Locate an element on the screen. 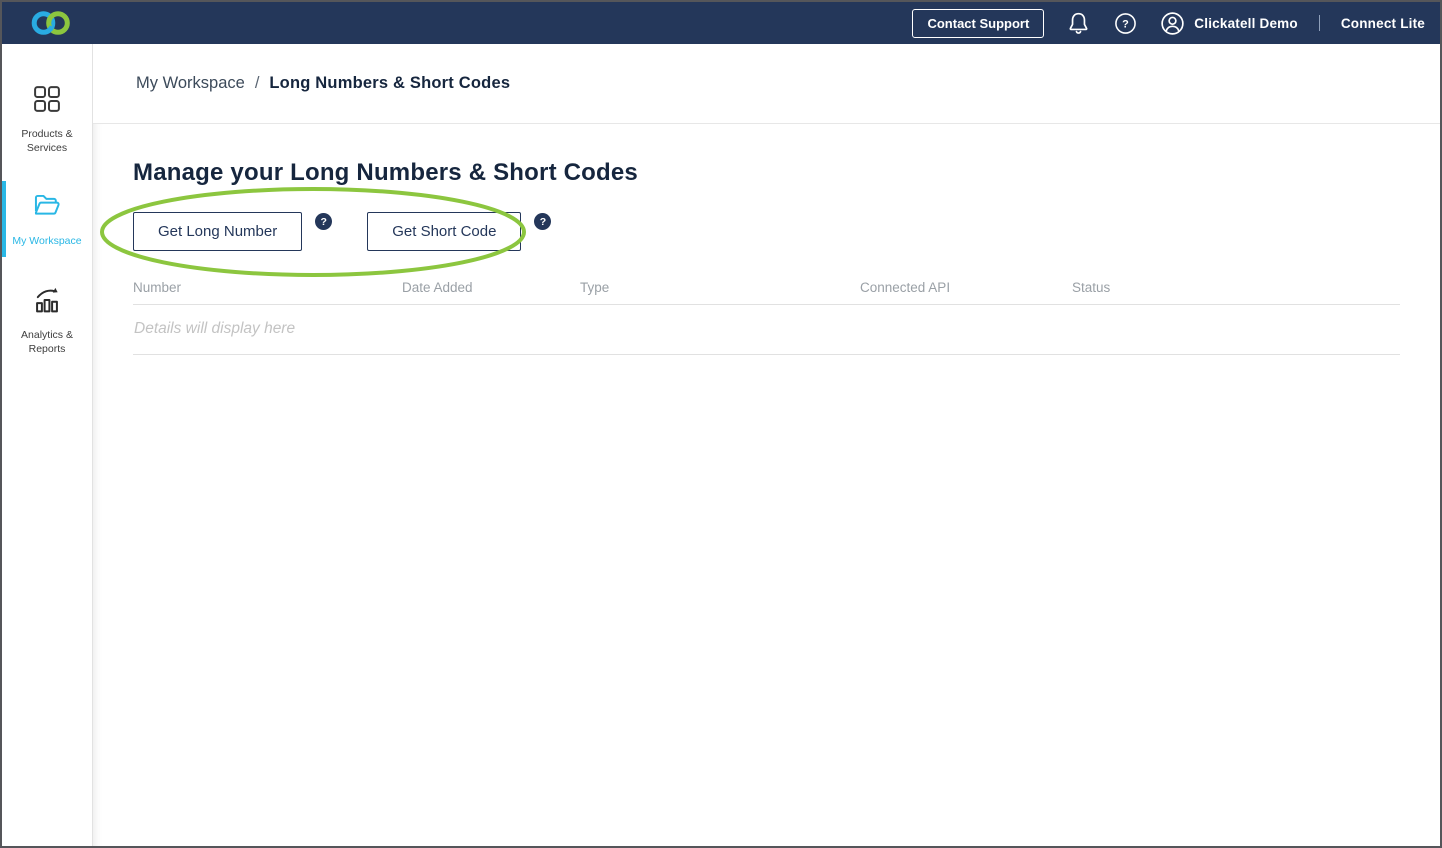 The width and height of the screenshot is (1442, 848). get-short-code-button: Get Short Code is located at coordinates (444, 231).